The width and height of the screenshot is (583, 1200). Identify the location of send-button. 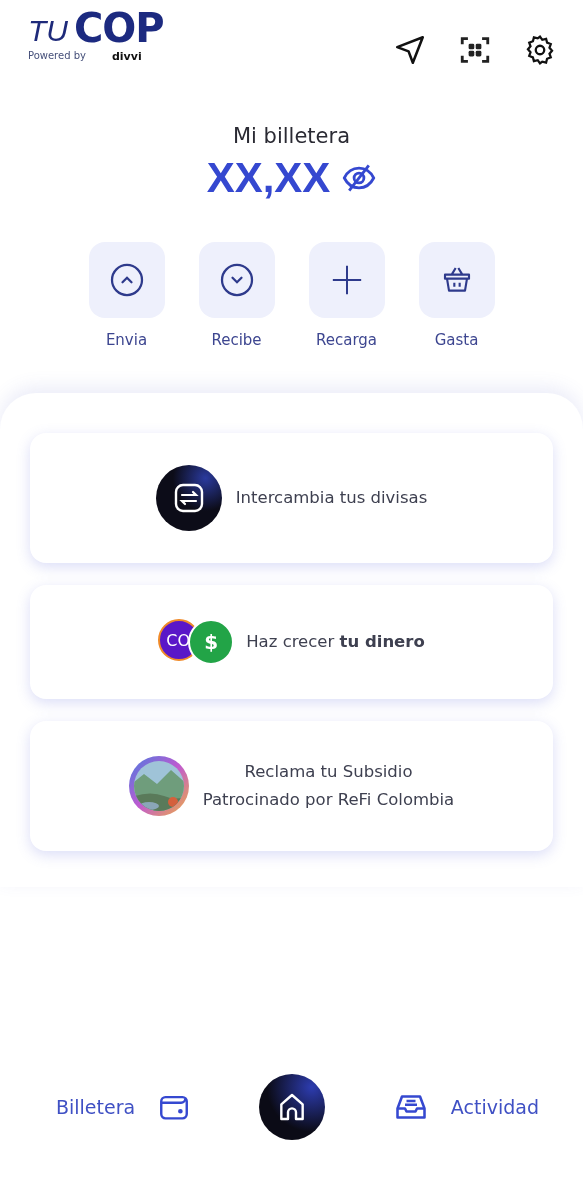
(126, 280).